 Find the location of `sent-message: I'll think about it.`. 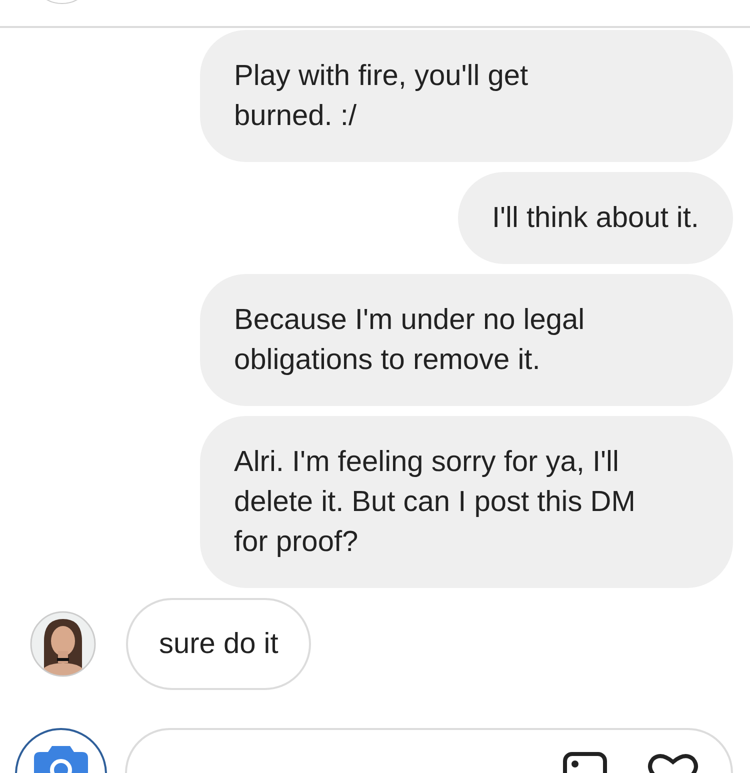

sent-message: I'll think about it. is located at coordinates (595, 218).